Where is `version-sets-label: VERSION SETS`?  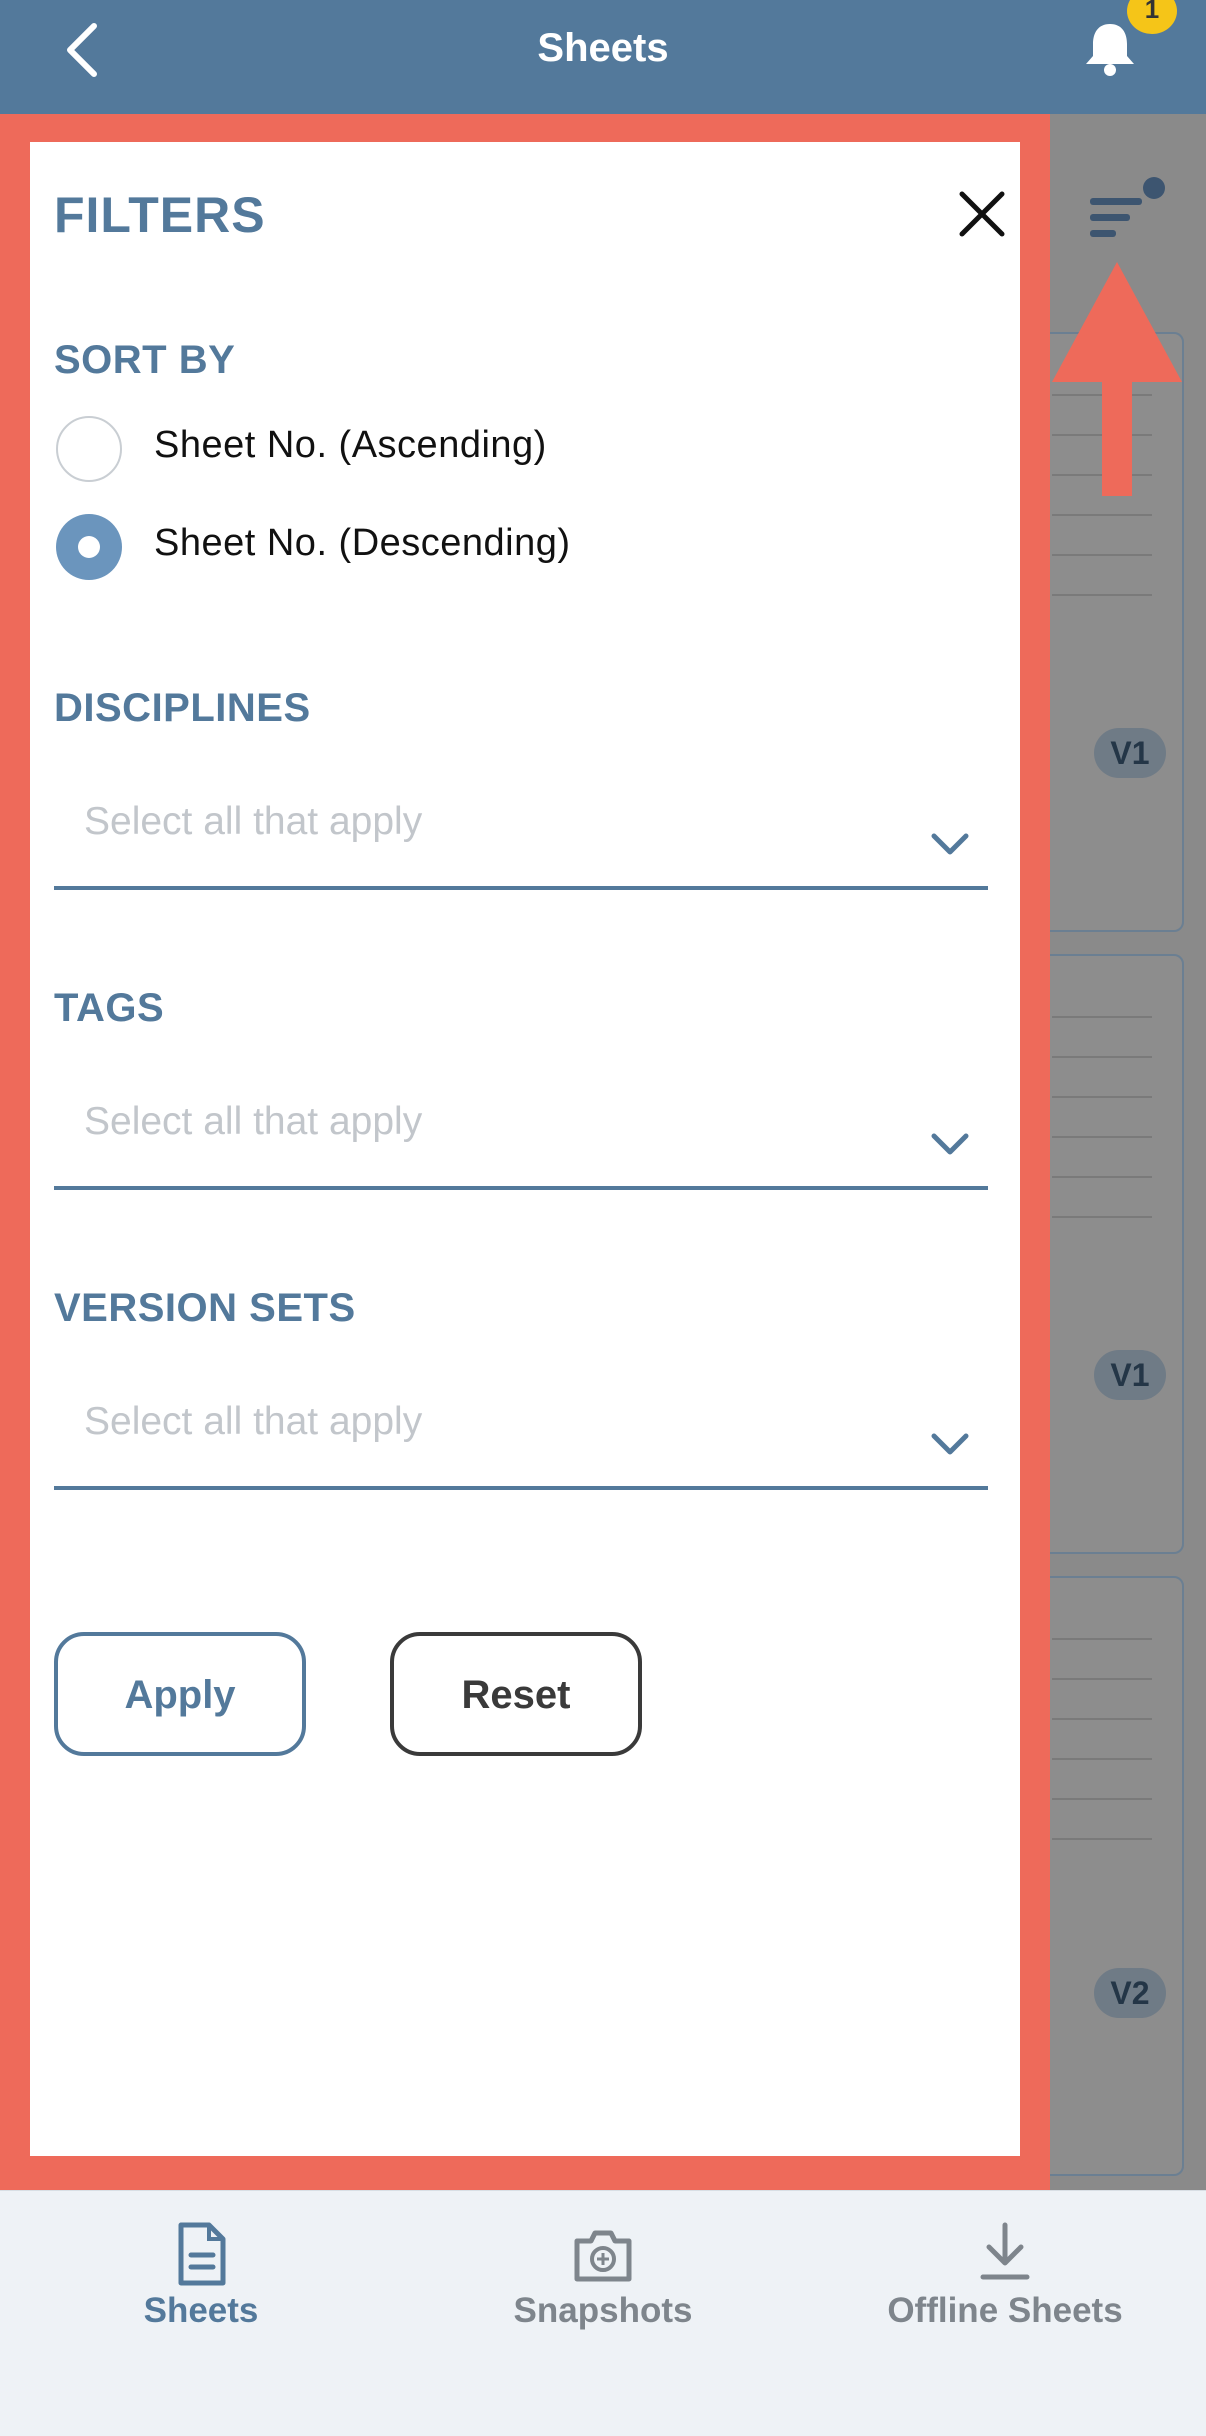
version-sets-label: VERSION SETS is located at coordinates (205, 1308).